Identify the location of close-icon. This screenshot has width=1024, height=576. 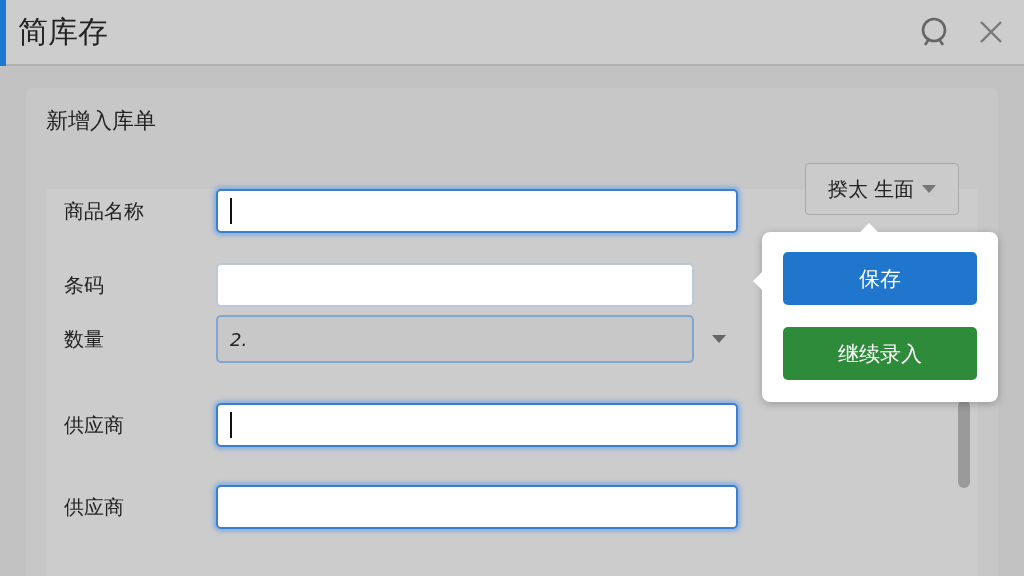
(991, 32).